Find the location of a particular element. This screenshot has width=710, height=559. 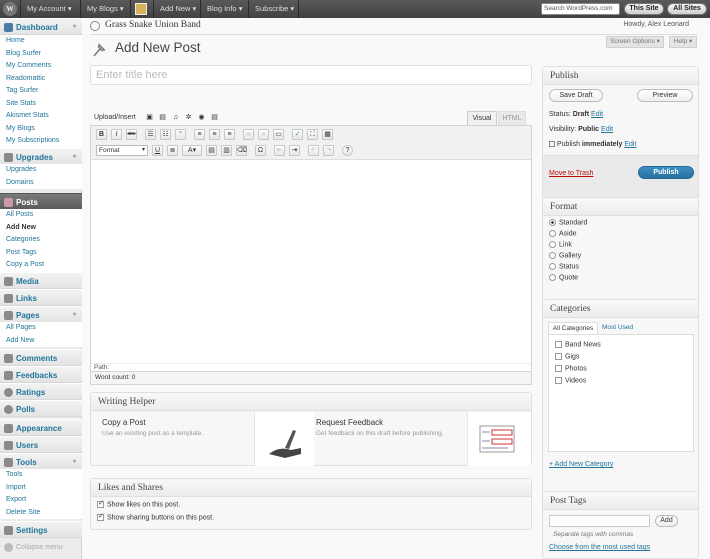

post-title-input: Enter title here is located at coordinates (311, 75).